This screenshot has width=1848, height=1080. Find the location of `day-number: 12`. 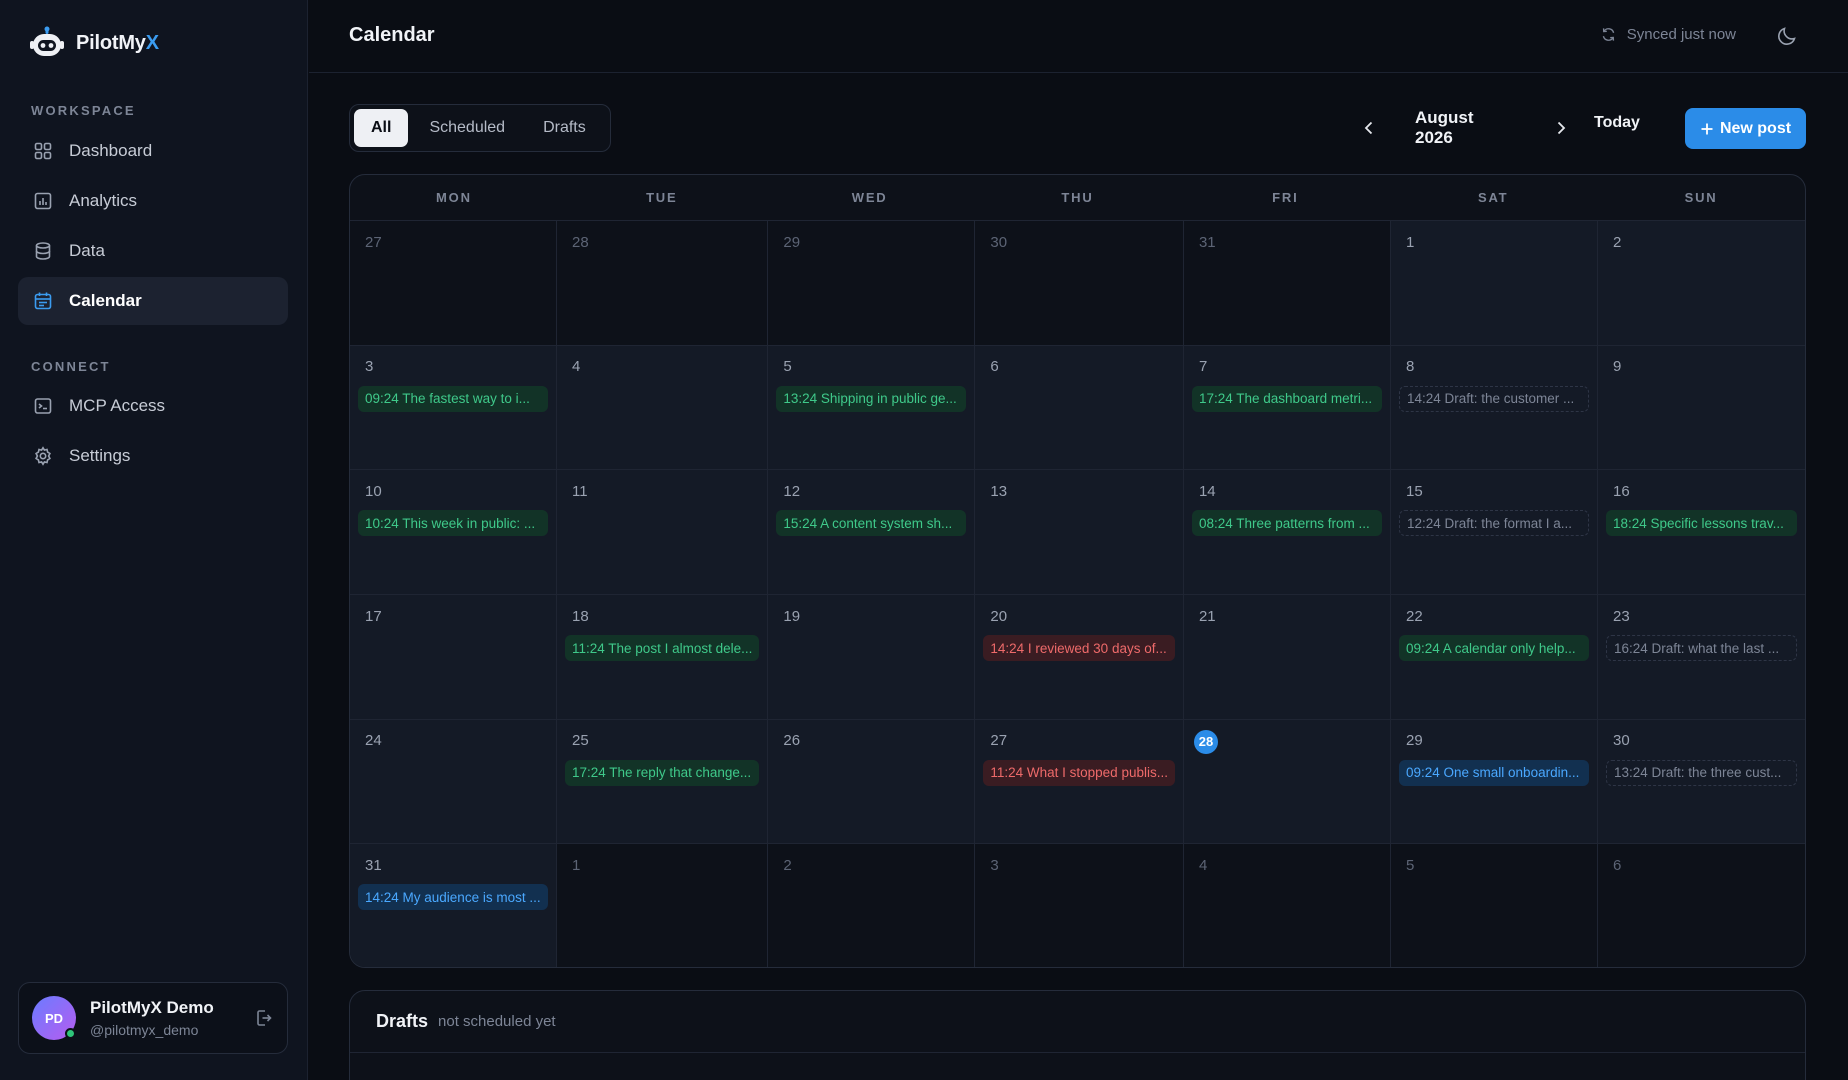

day-number: 12 is located at coordinates (792, 491).